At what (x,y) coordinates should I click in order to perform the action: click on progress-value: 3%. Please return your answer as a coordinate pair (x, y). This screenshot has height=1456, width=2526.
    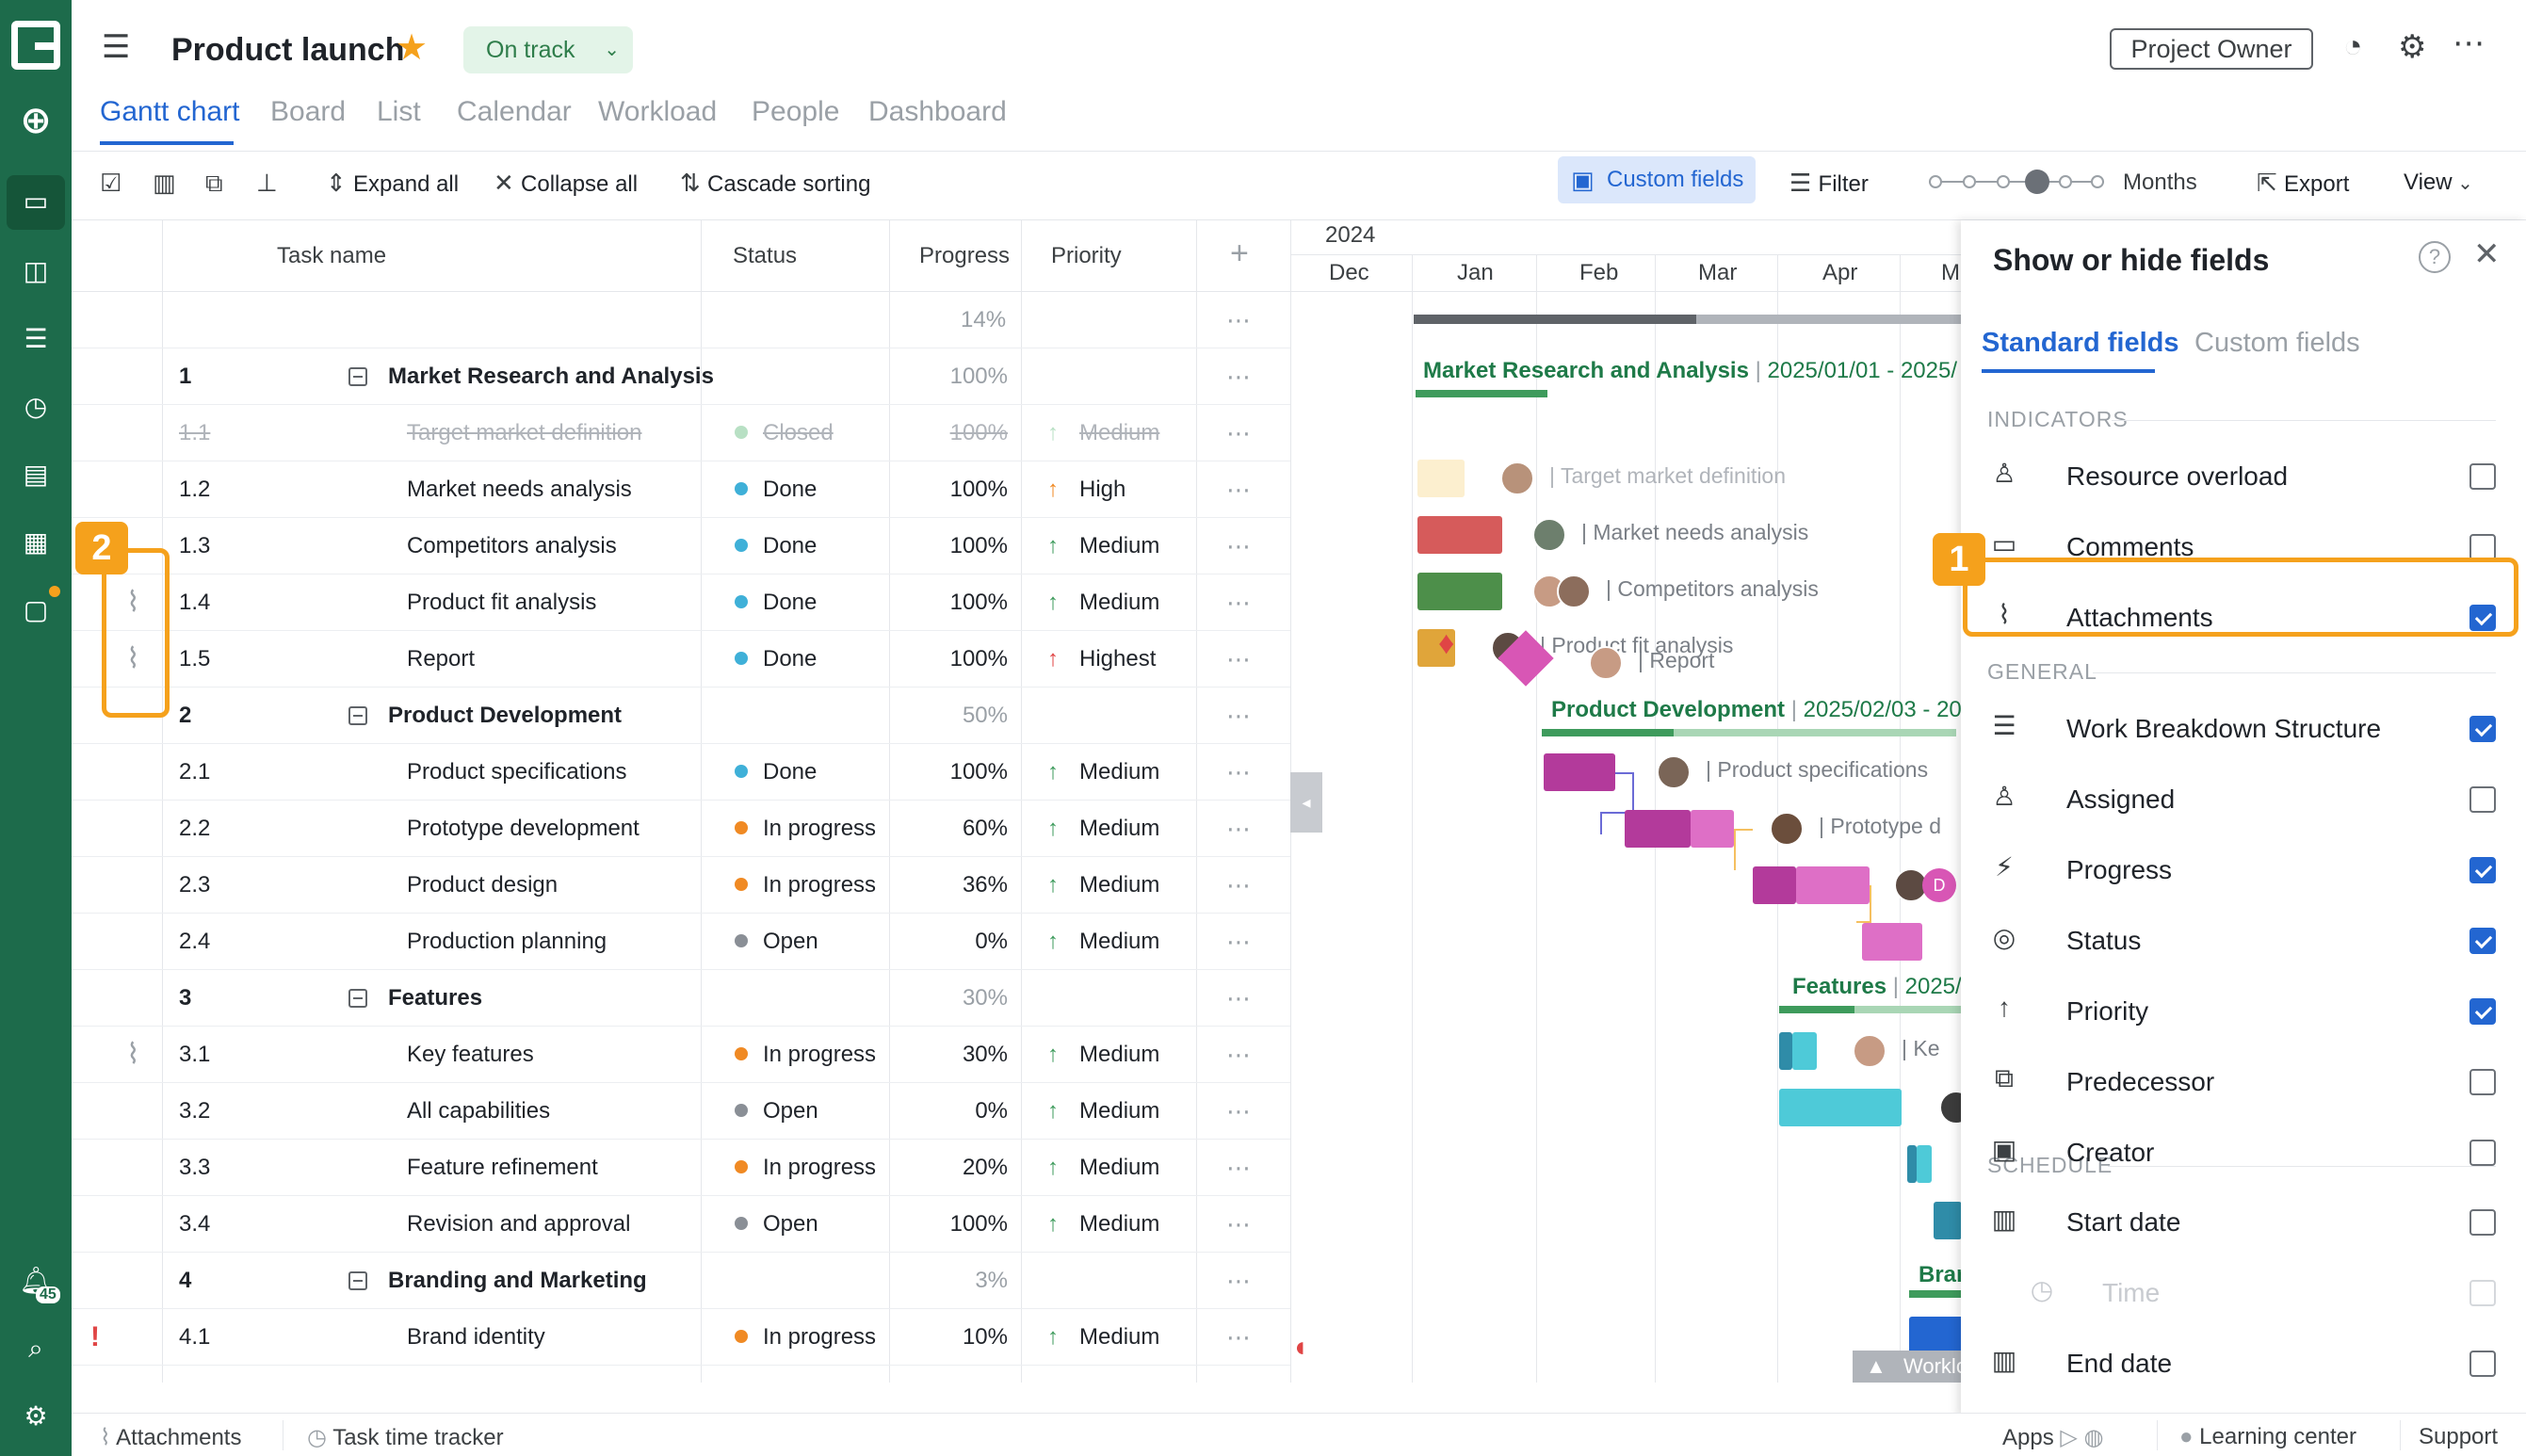
    Looking at the image, I should click on (948, 1281).